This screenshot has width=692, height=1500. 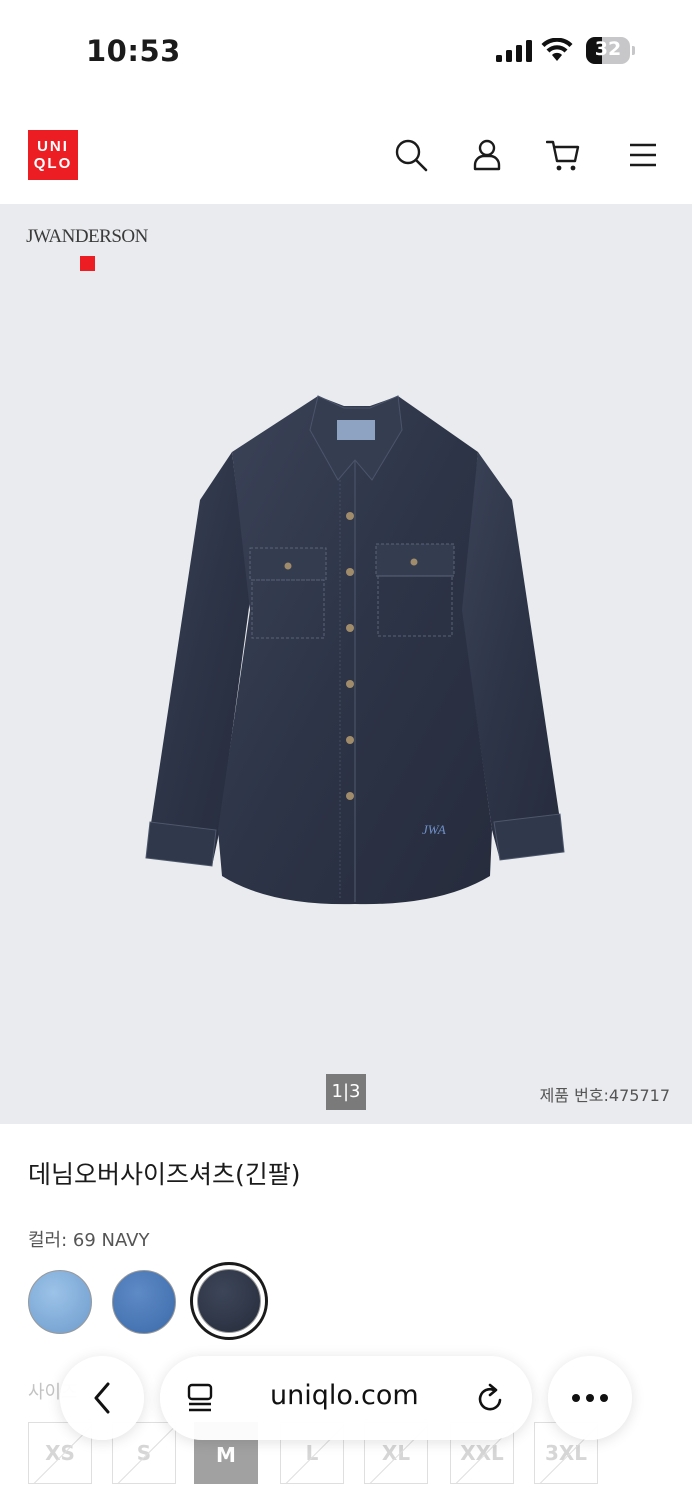 I want to click on collab-logo: JWANDERSON, so click(x=87, y=251).